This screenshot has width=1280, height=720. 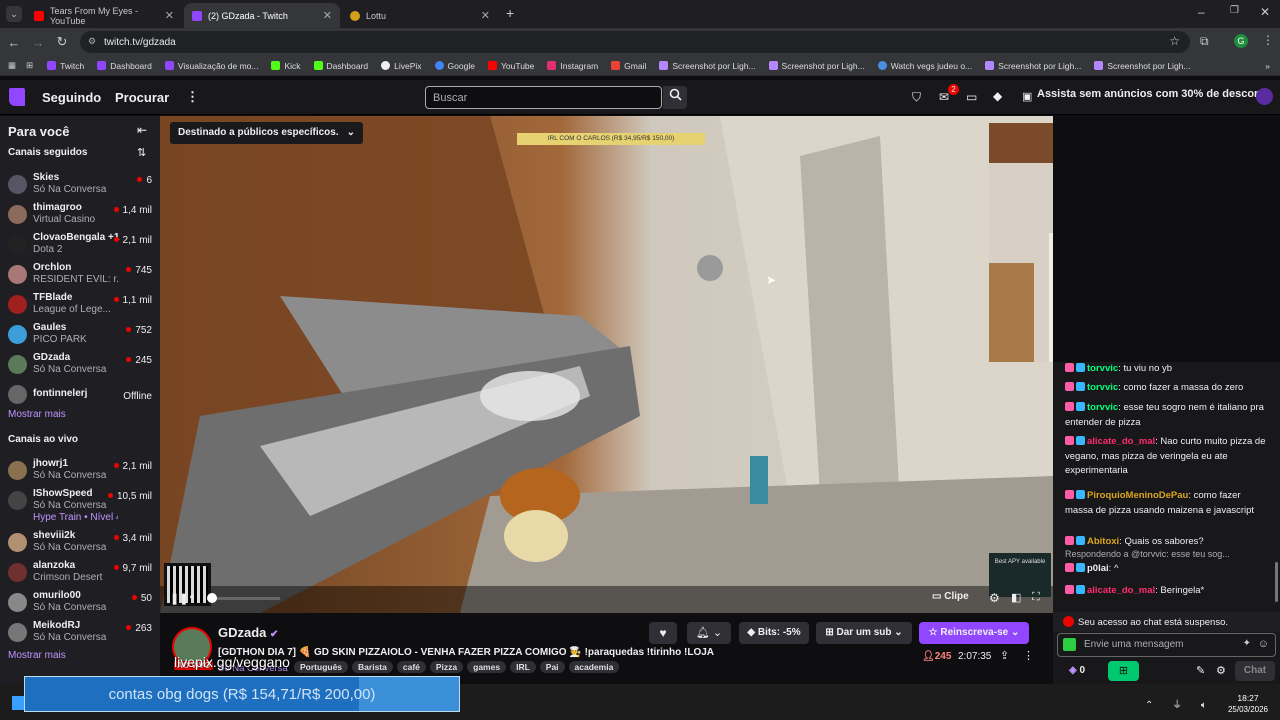 What do you see at coordinates (1103, 541) in the screenshot?
I see `chat-username: Abitoxi` at bounding box center [1103, 541].